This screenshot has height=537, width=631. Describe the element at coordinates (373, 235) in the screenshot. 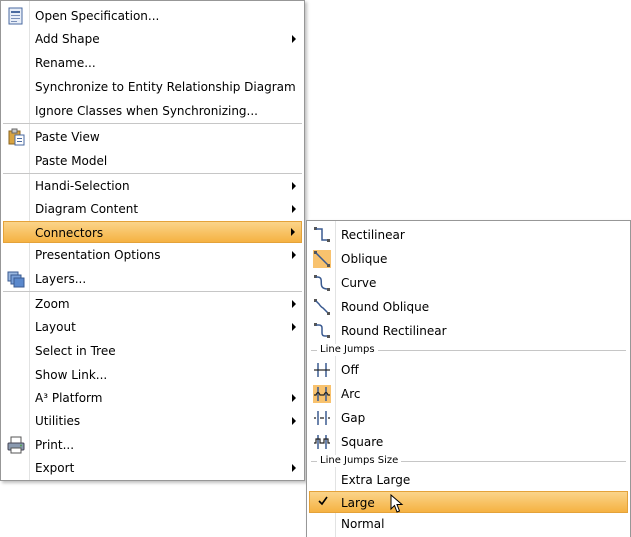

I see `menu-item-label: Rectilinear` at that location.